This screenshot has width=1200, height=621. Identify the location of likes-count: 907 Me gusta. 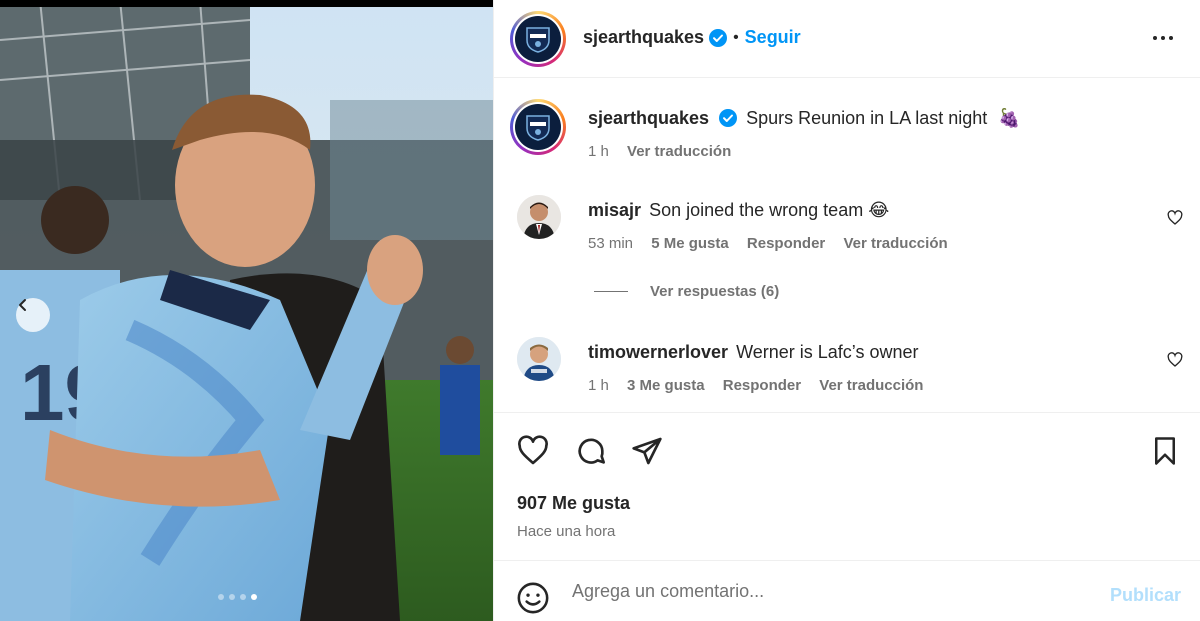
(573, 503).